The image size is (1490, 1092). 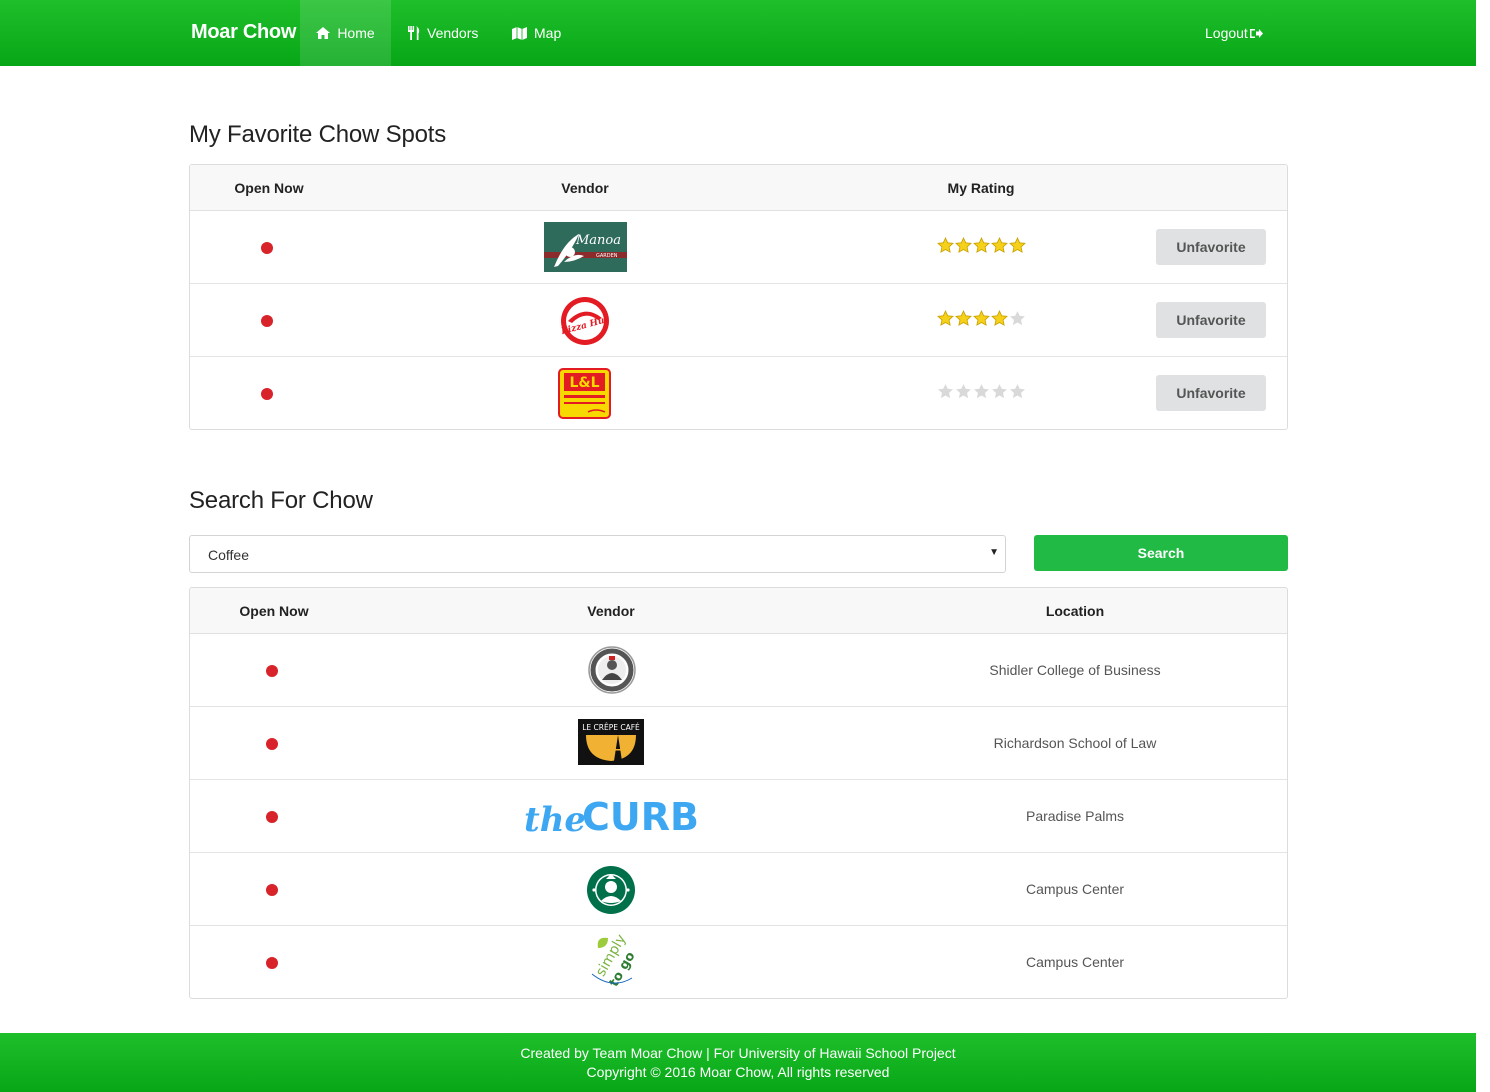 I want to click on map-icon, so click(x=519, y=33).